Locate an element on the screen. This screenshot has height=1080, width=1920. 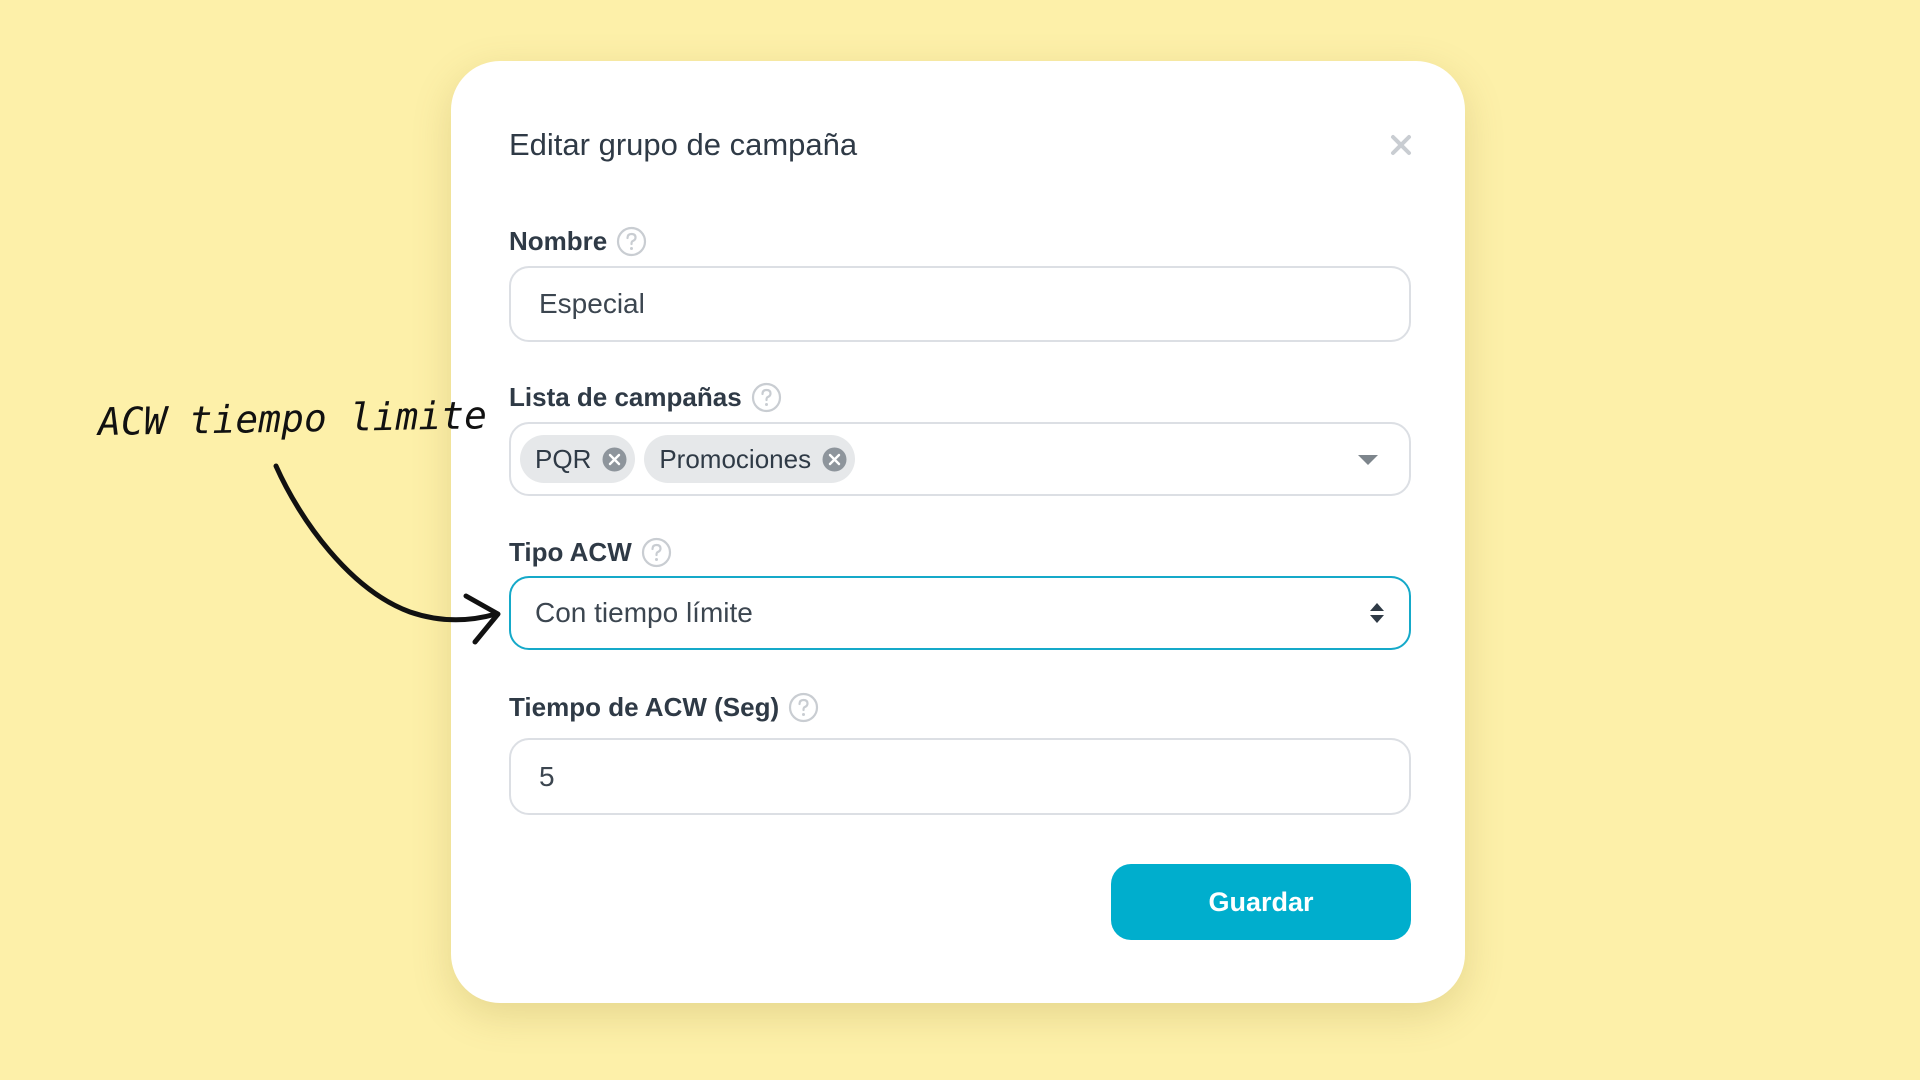
tipo-acw-label: Tipo ACW is located at coordinates (570, 552).